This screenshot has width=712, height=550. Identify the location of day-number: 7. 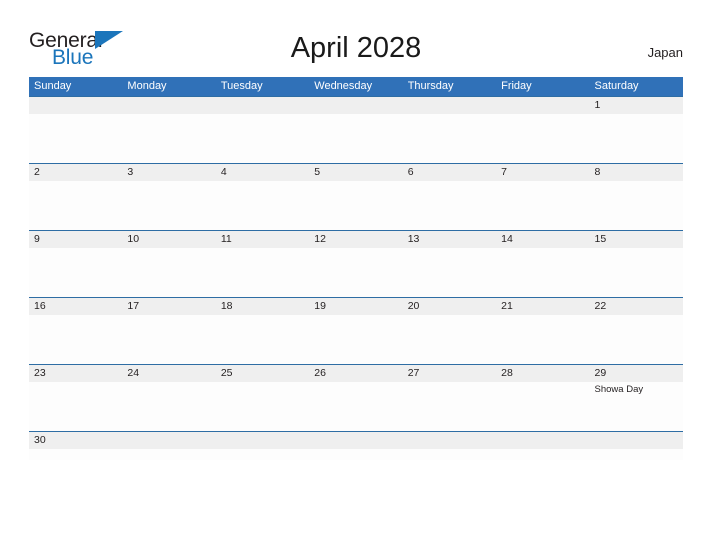
(504, 172).